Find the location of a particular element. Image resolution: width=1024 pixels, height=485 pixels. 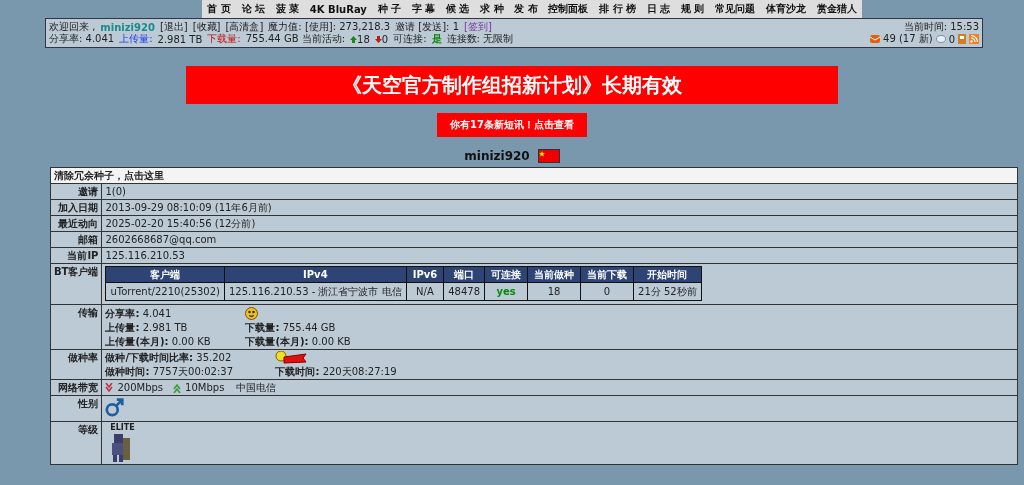

column-header: 开始时间 is located at coordinates (667, 274).